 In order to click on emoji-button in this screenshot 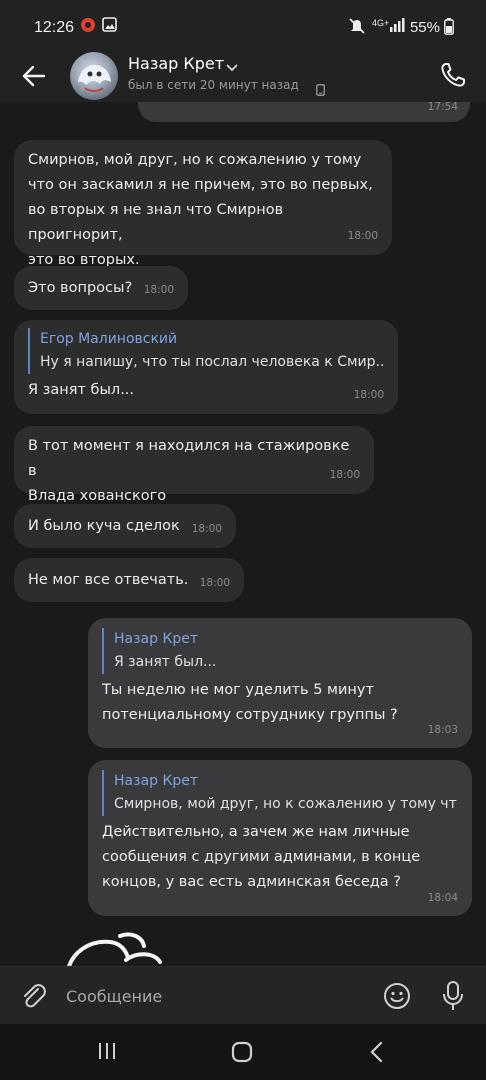, I will do `click(397, 998)`.